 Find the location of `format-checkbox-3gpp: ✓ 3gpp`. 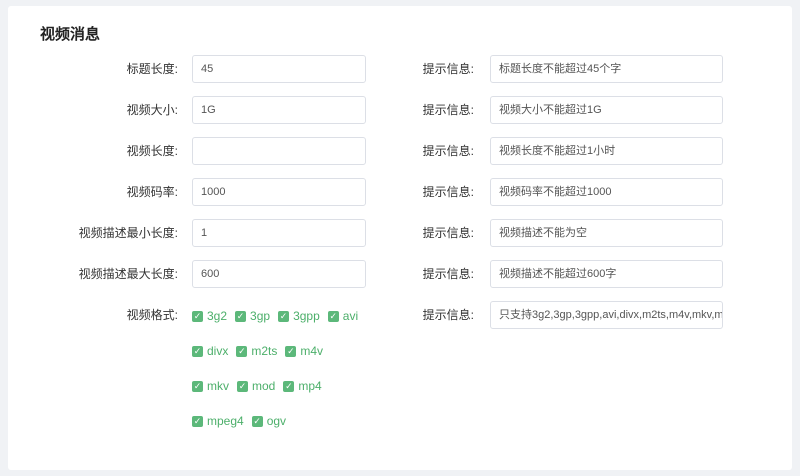

format-checkbox-3gpp: ✓ 3gpp is located at coordinates (299, 316).